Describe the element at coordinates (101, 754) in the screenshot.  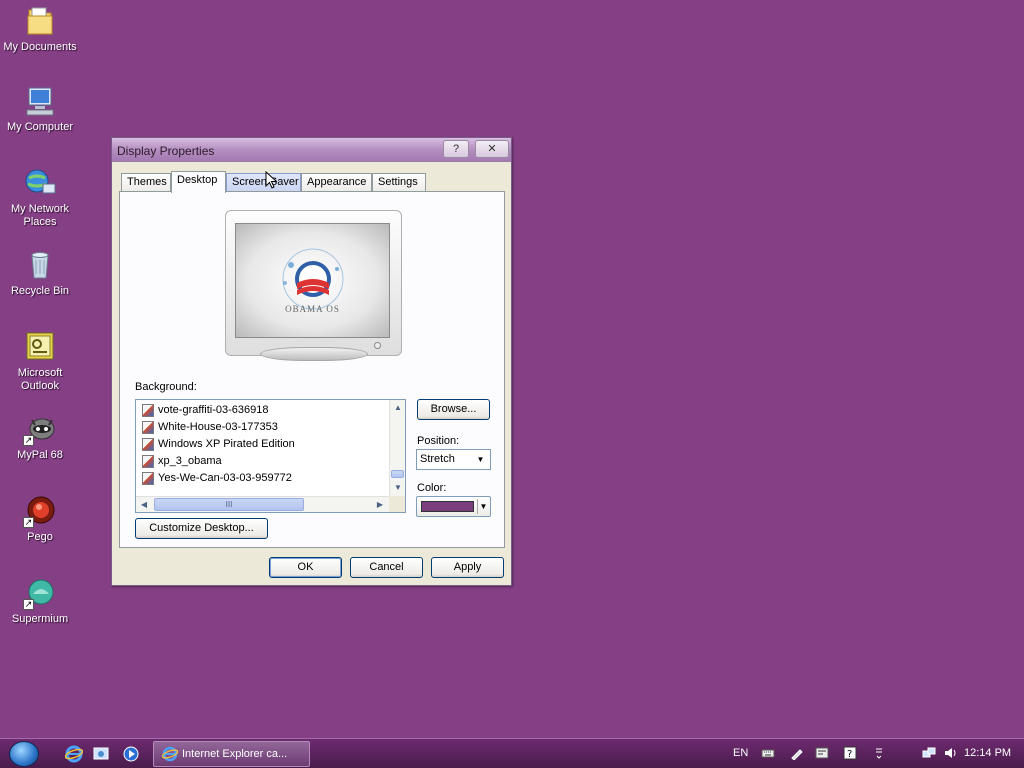
I see `show-desktop-icon` at that location.